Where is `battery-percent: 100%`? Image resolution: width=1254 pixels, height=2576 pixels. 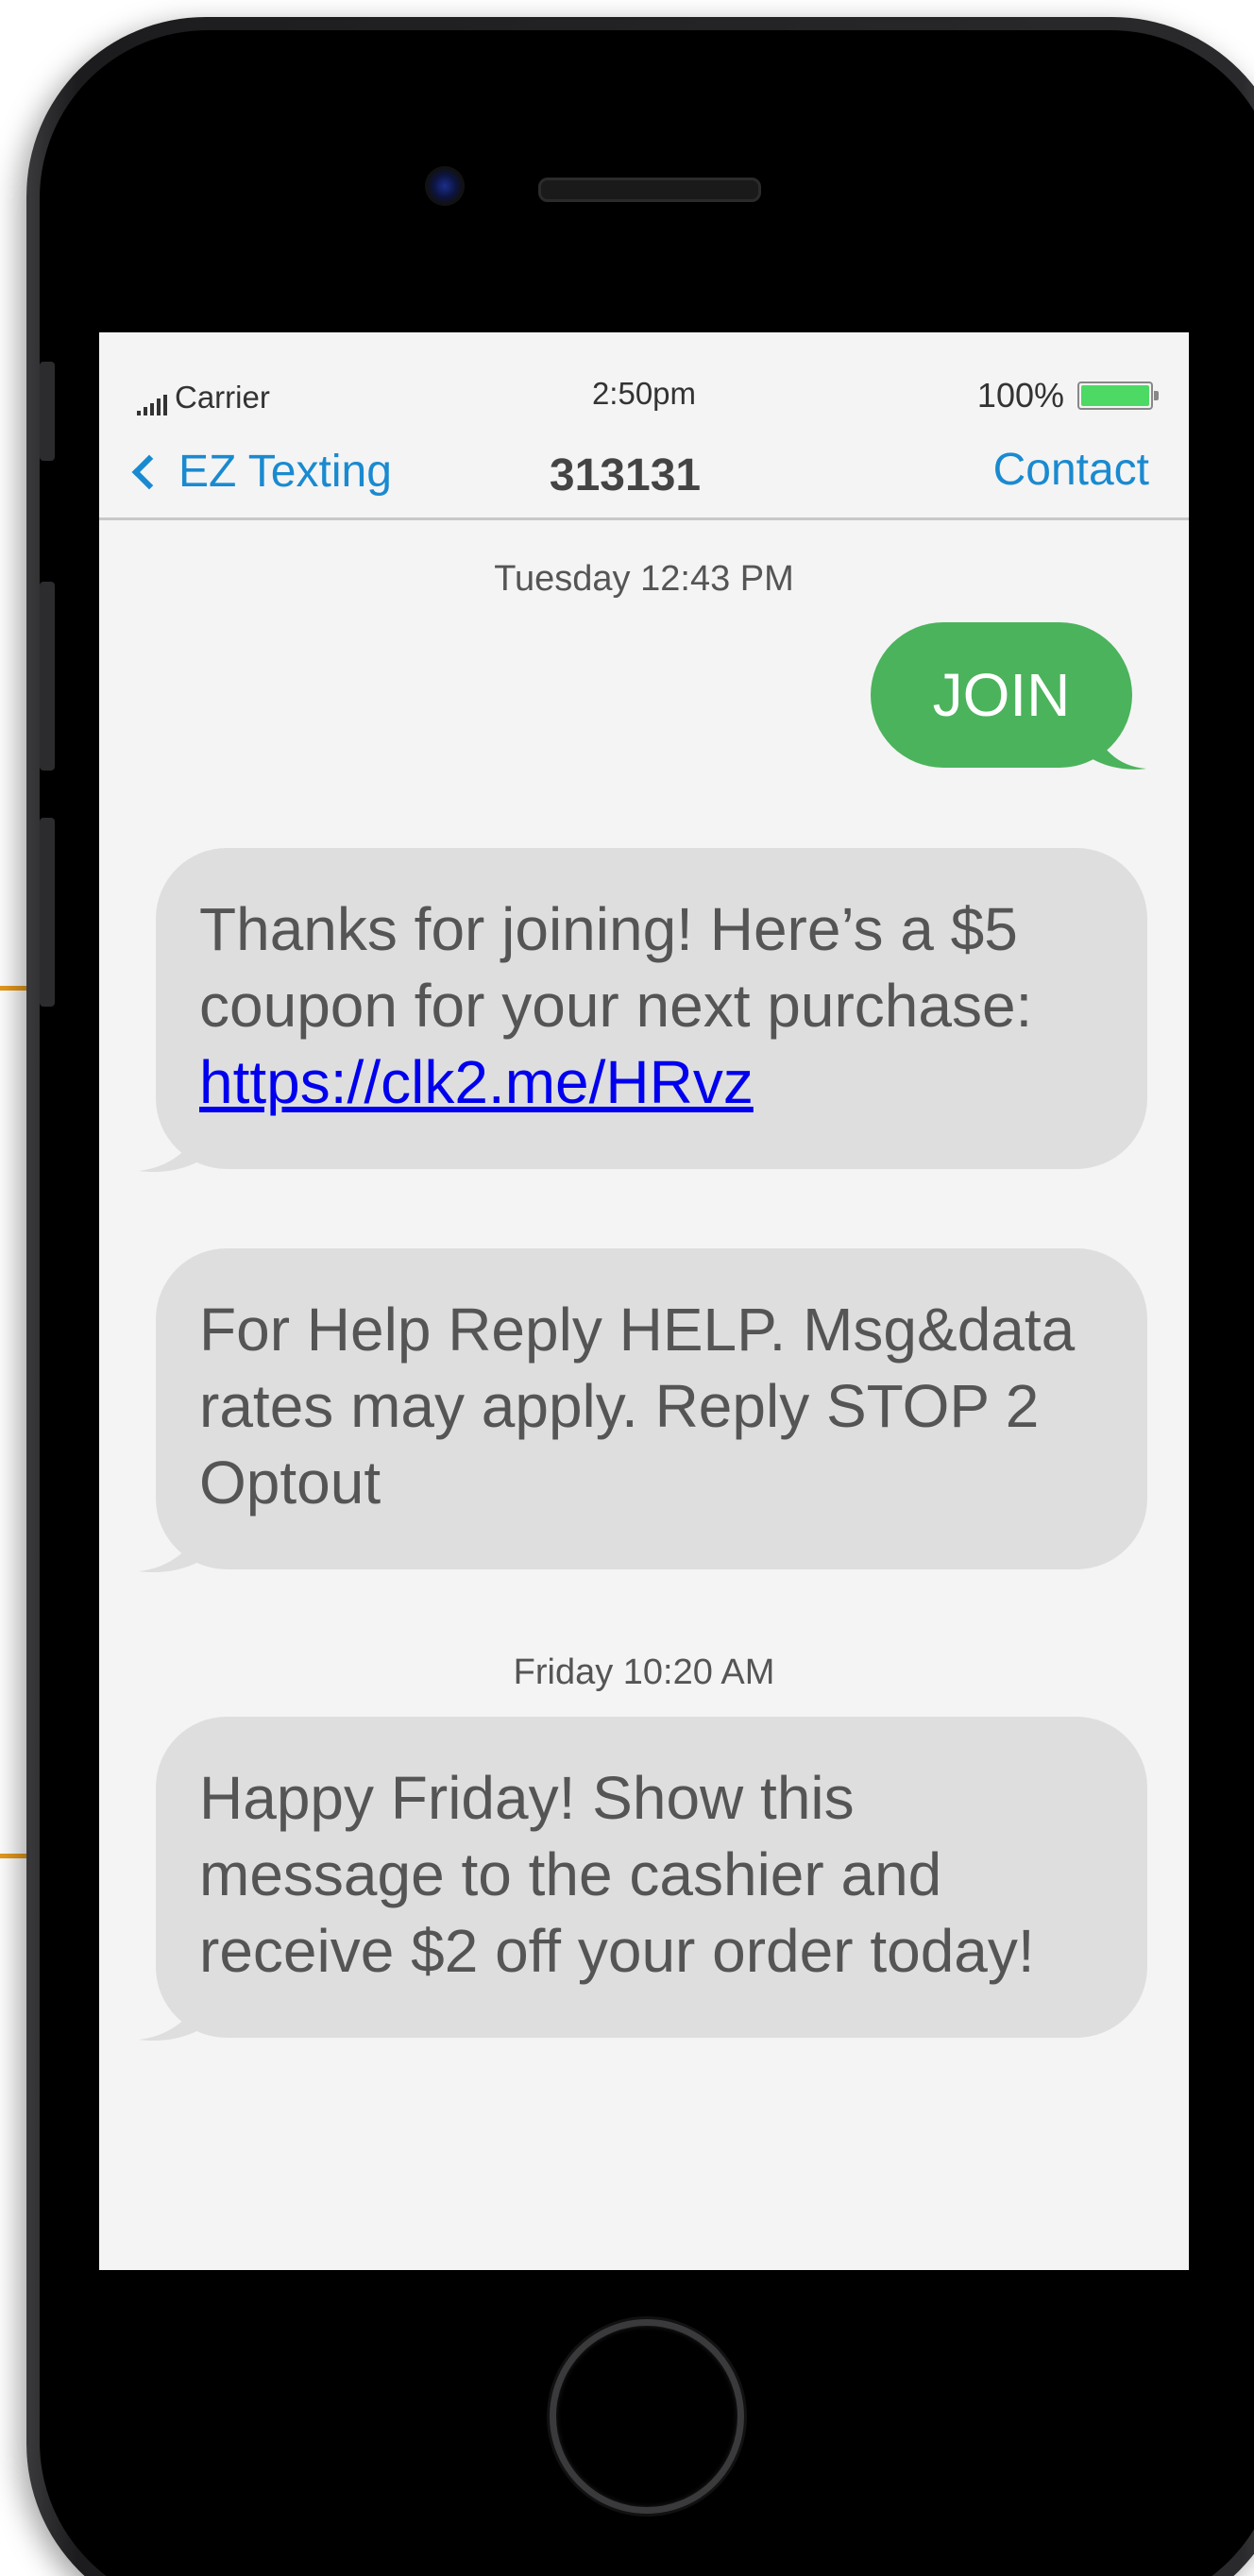
battery-percent: 100% is located at coordinates (1020, 395).